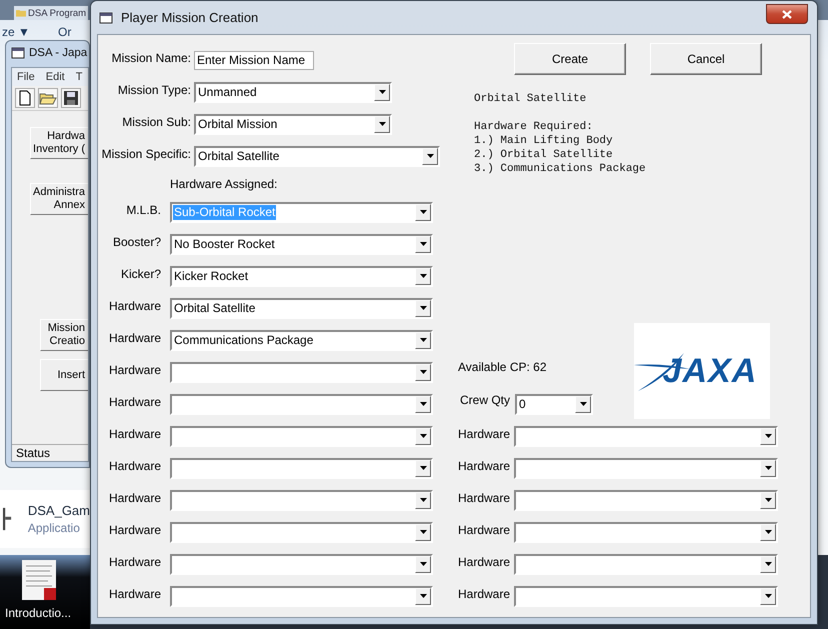 The image size is (828, 629). Describe the element at coordinates (706, 59) in the screenshot. I see `dialog-button: Cancel` at that location.